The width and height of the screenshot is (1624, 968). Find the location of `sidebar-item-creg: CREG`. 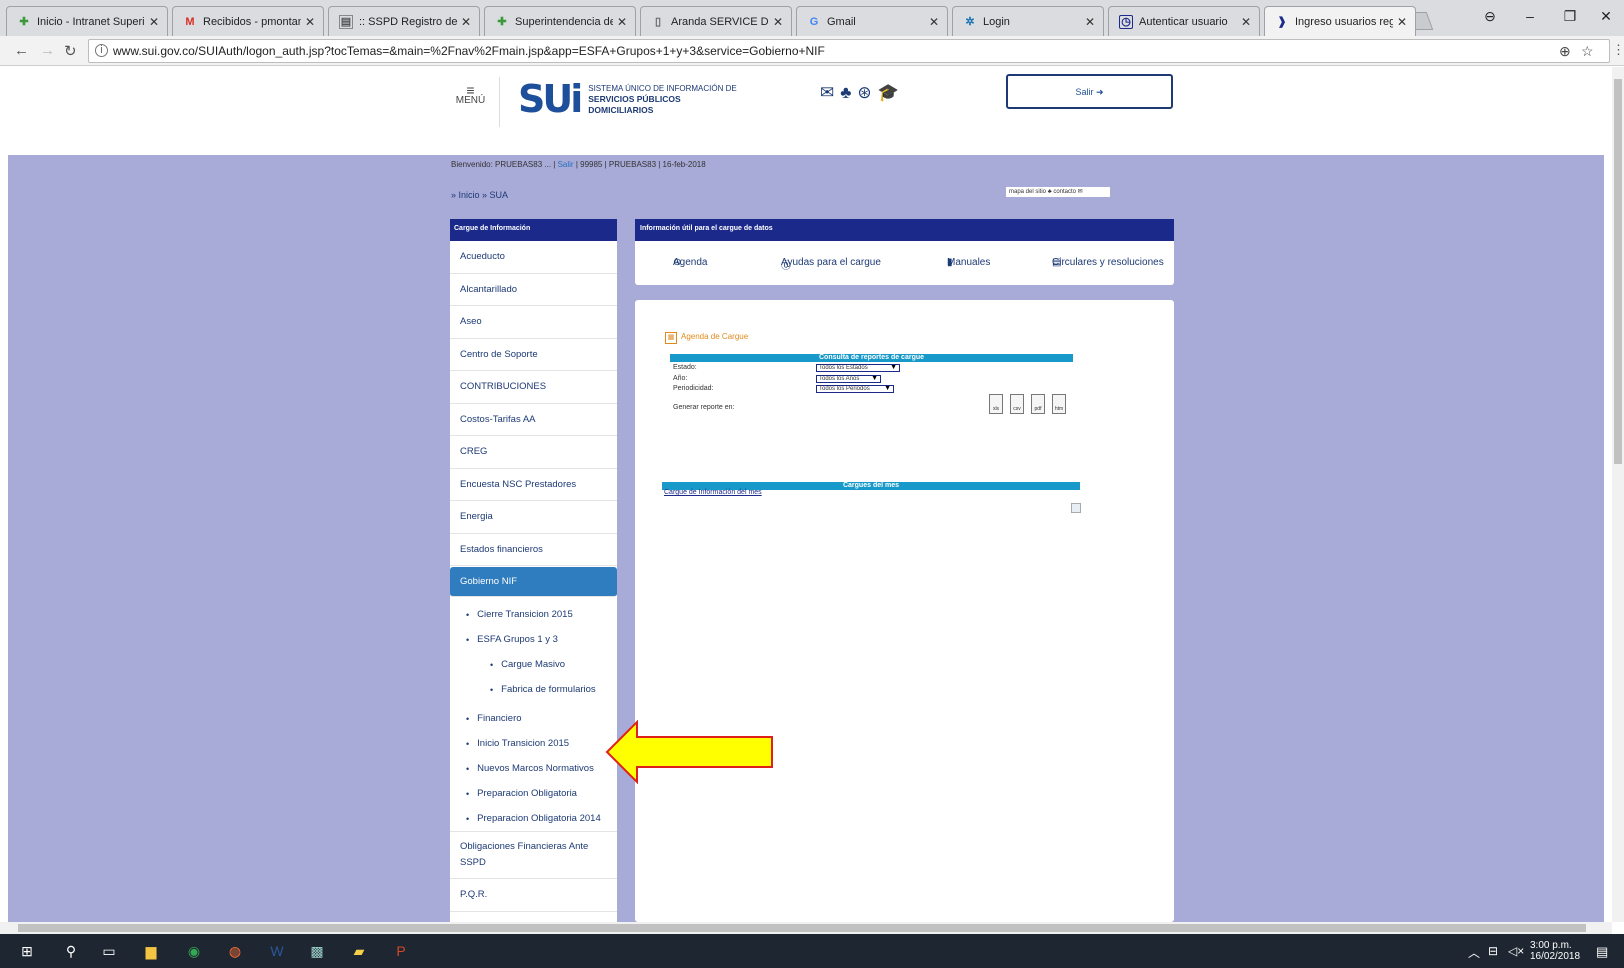

sidebar-item-creg: CREG is located at coordinates (533, 452).